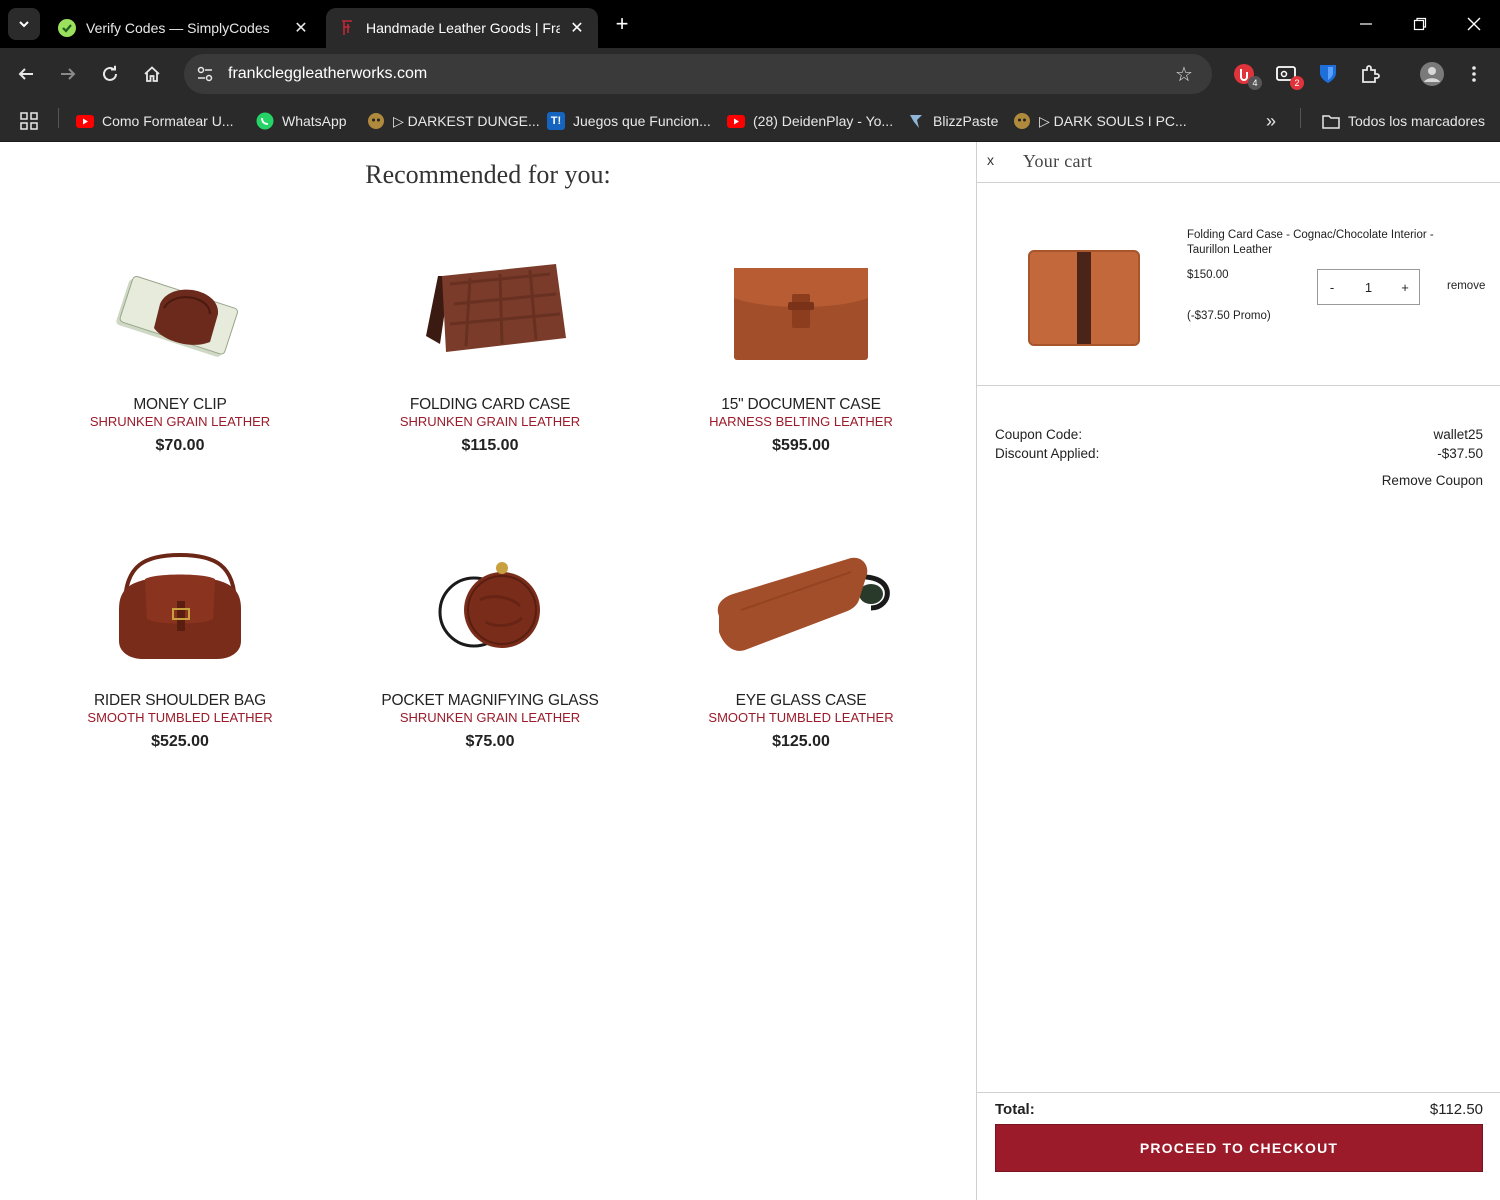  What do you see at coordinates (490, 405) in the screenshot?
I see `product-name: FOLDING CARD CASE` at bounding box center [490, 405].